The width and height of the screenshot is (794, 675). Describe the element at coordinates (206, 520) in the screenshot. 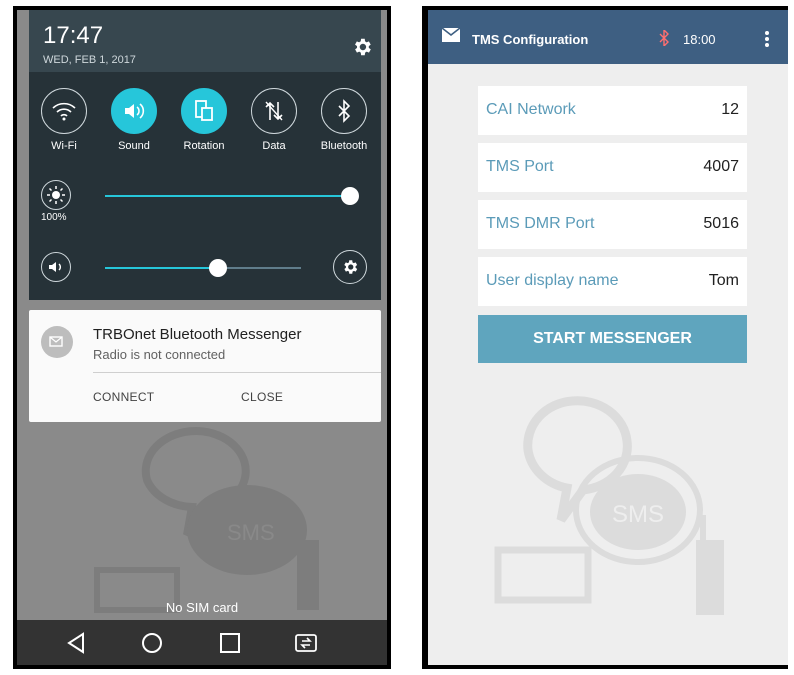

I see `sms-background-illustration: SMS` at that location.